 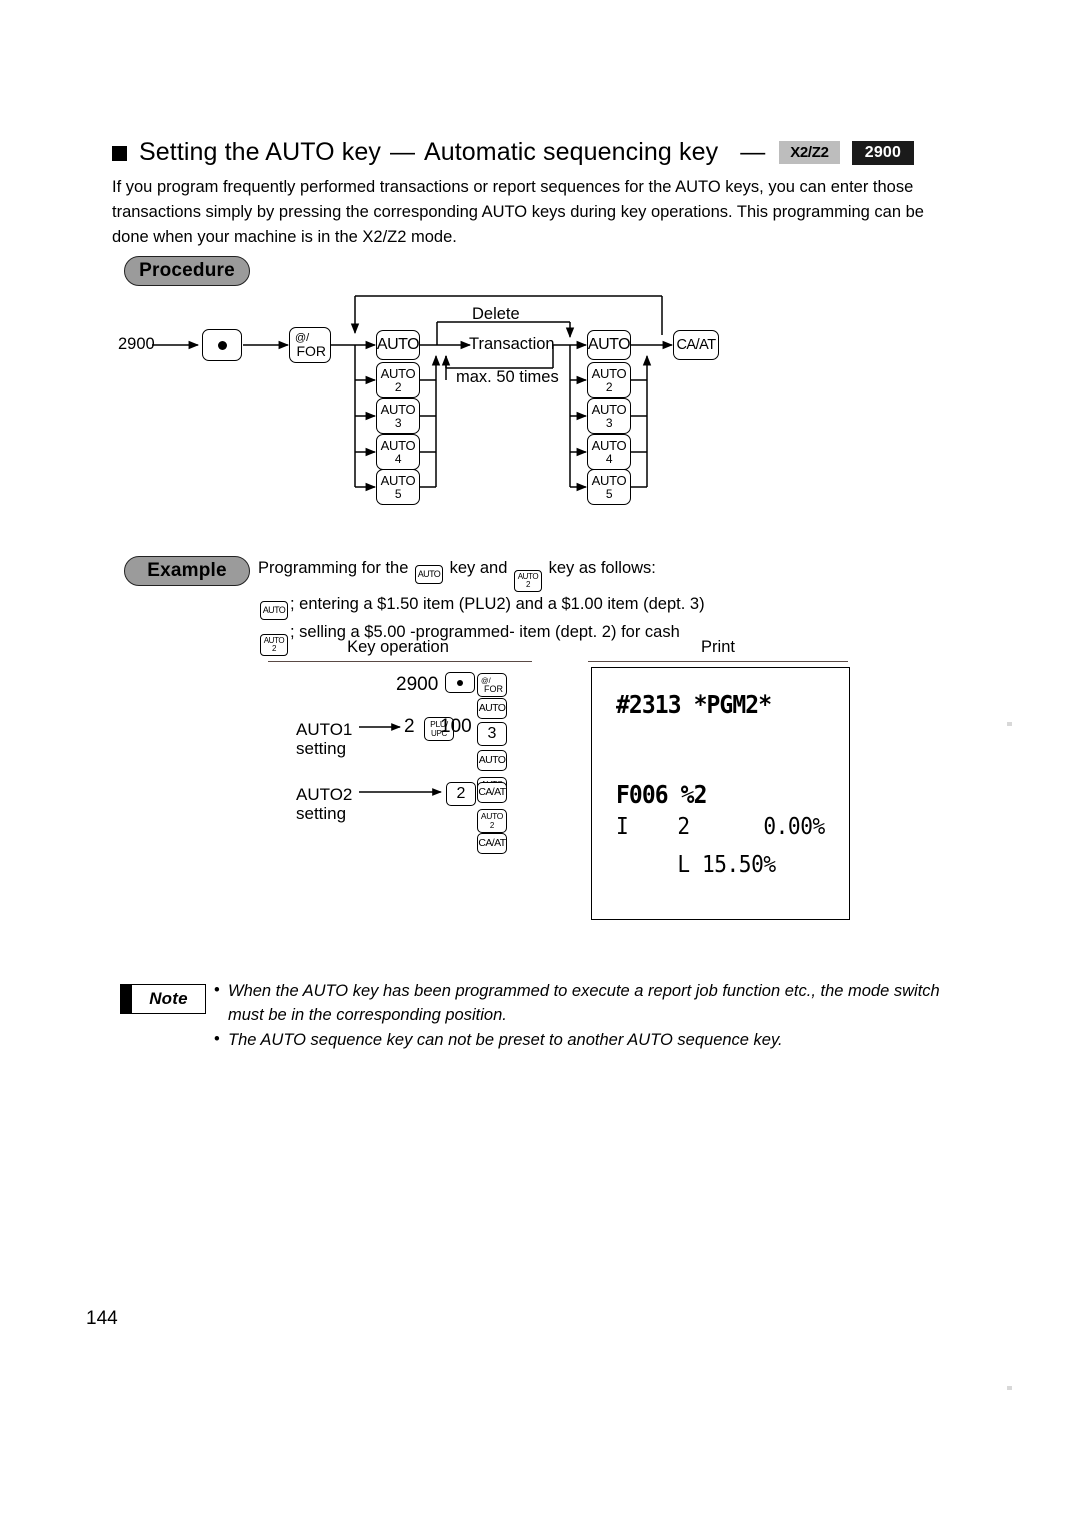 I want to click on key-auto-4-left: AUTO 4, so click(x=398, y=452).